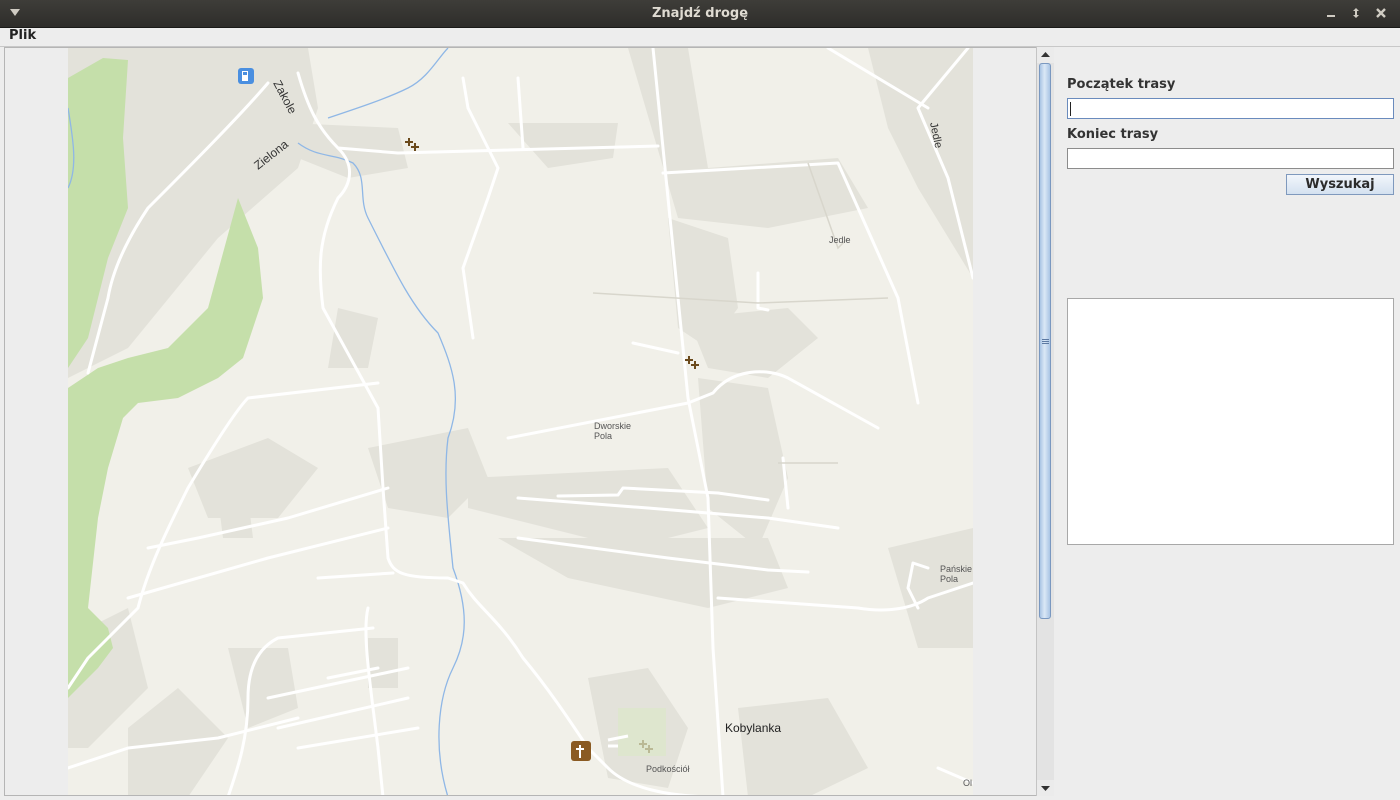  What do you see at coordinates (840, 240) in the screenshot?
I see `map-label-jedle: Jedle` at bounding box center [840, 240].